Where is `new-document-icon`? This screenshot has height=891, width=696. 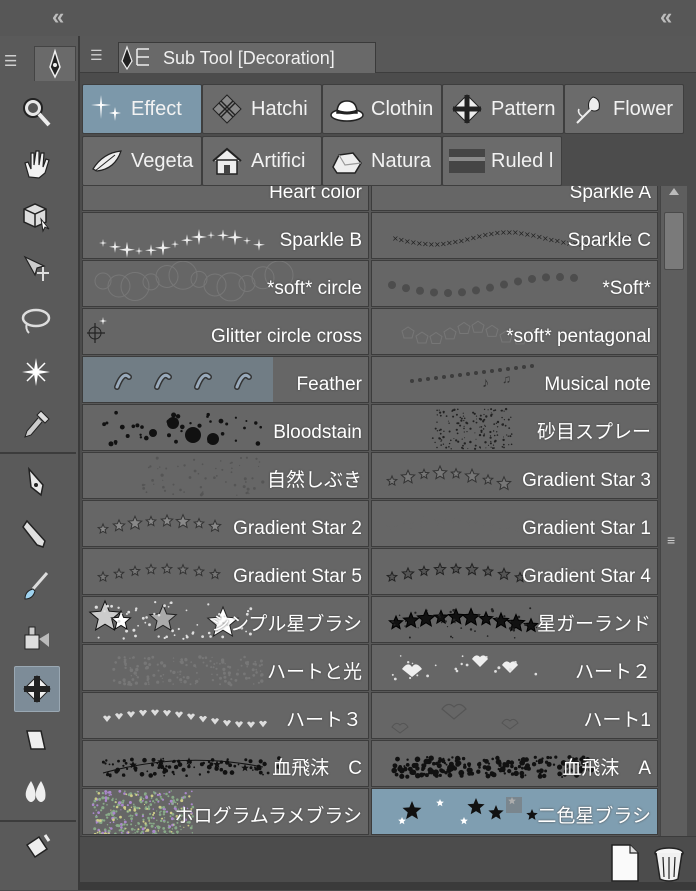 new-document-icon is located at coordinates (625, 863).